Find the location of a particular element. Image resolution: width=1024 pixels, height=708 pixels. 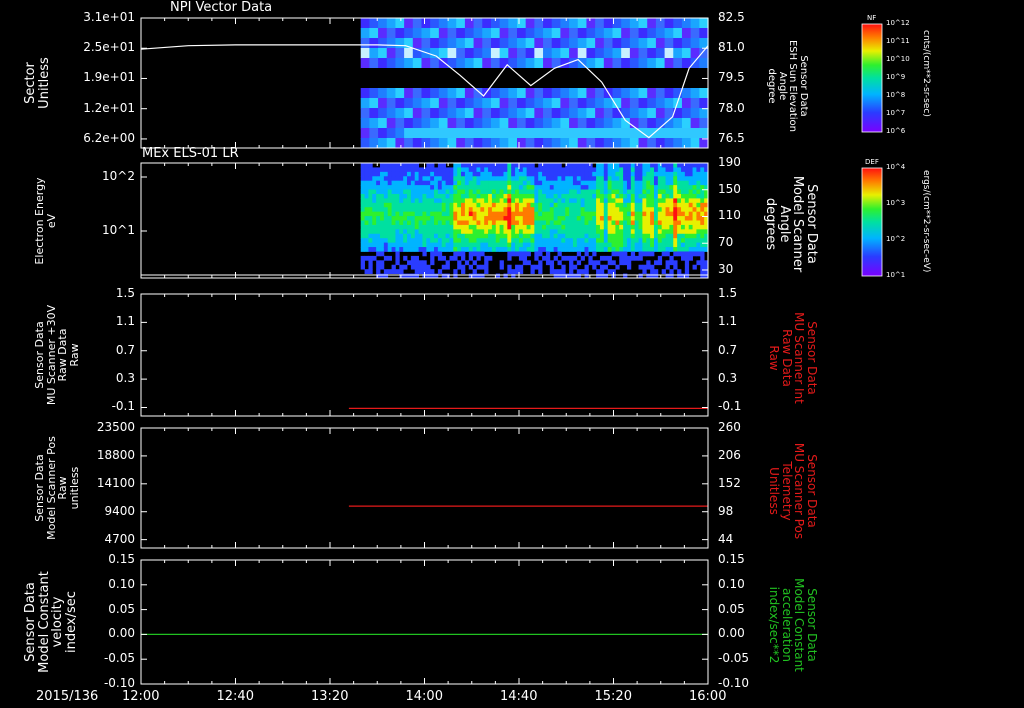

colorbar-tick-label: 10^8 is located at coordinates (896, 95).